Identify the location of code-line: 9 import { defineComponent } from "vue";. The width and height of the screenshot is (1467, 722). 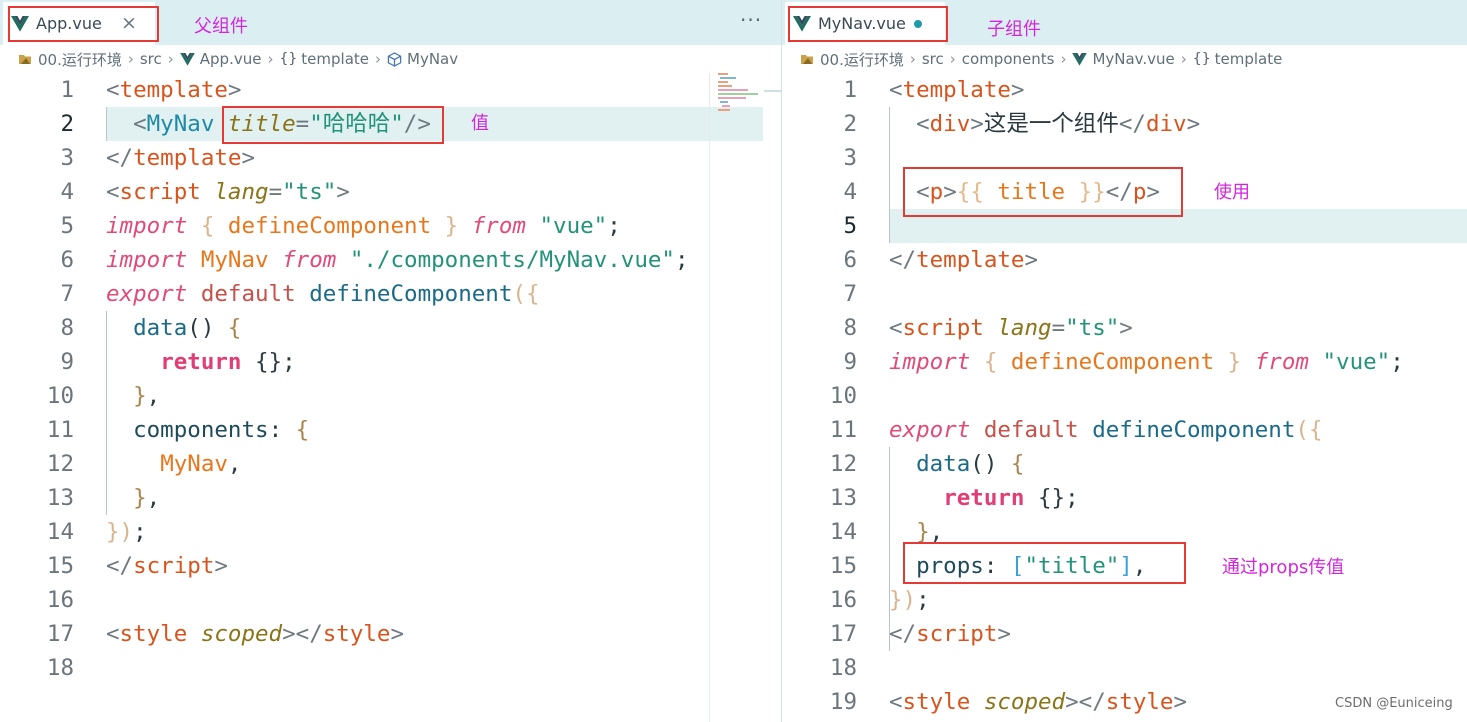
(1124, 362).